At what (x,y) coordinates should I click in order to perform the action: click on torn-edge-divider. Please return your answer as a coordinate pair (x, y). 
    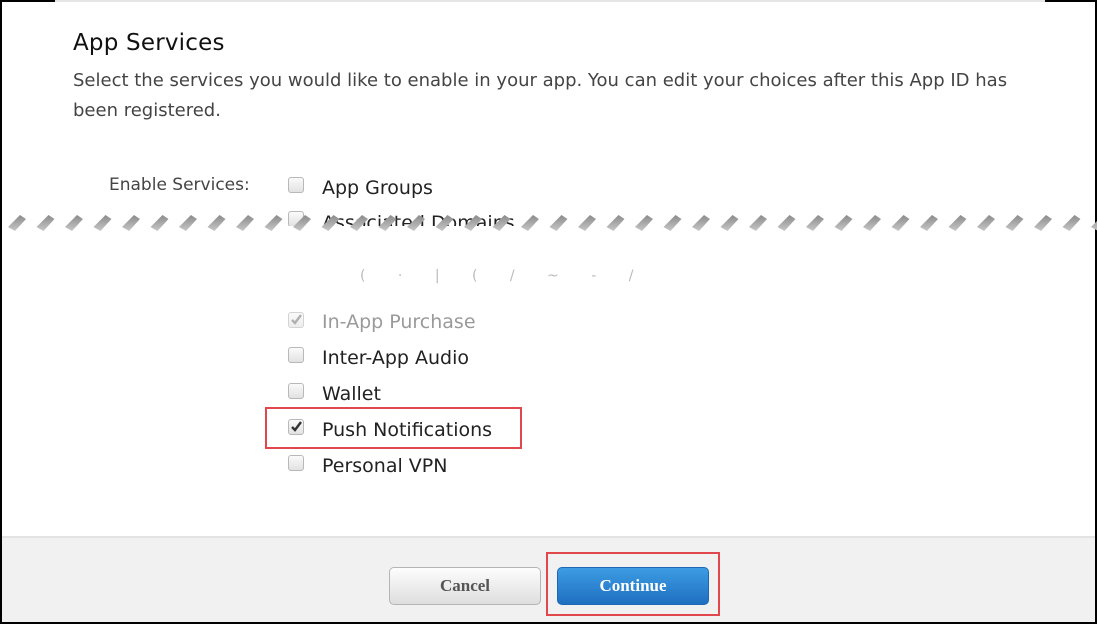
    Looking at the image, I should click on (552, 223).